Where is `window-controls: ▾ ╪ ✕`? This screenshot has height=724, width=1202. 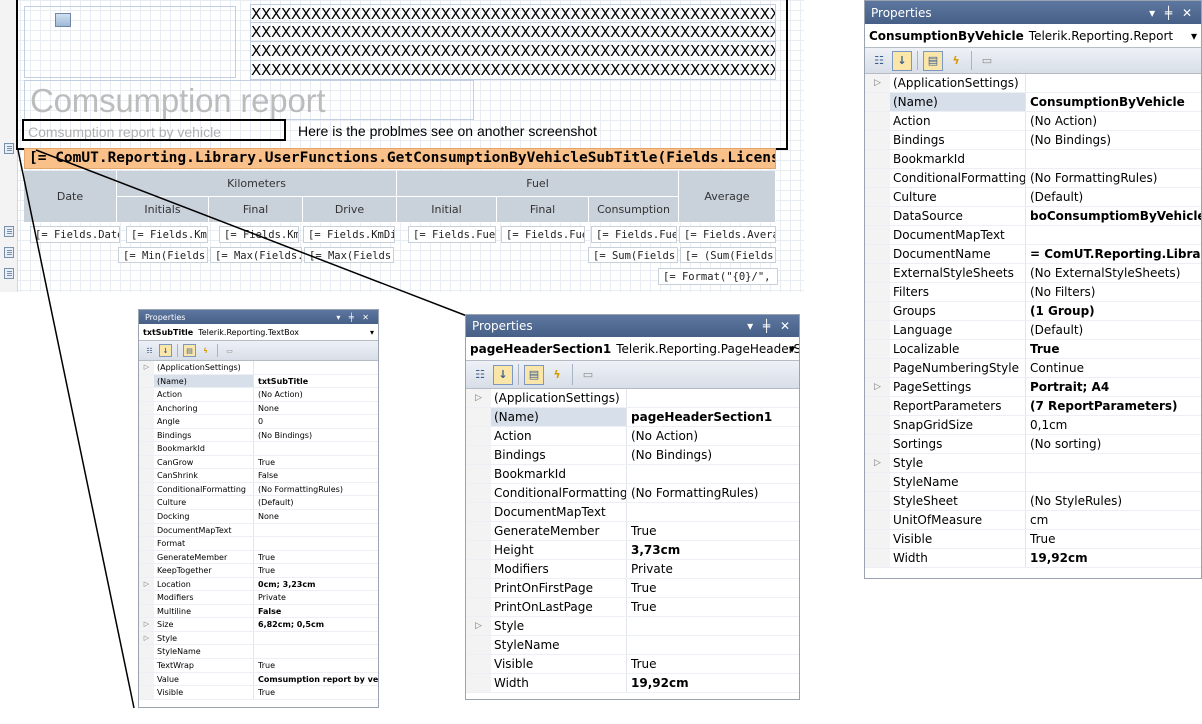
window-controls: ▾ ╪ ✕ is located at coordinates (1172, 13).